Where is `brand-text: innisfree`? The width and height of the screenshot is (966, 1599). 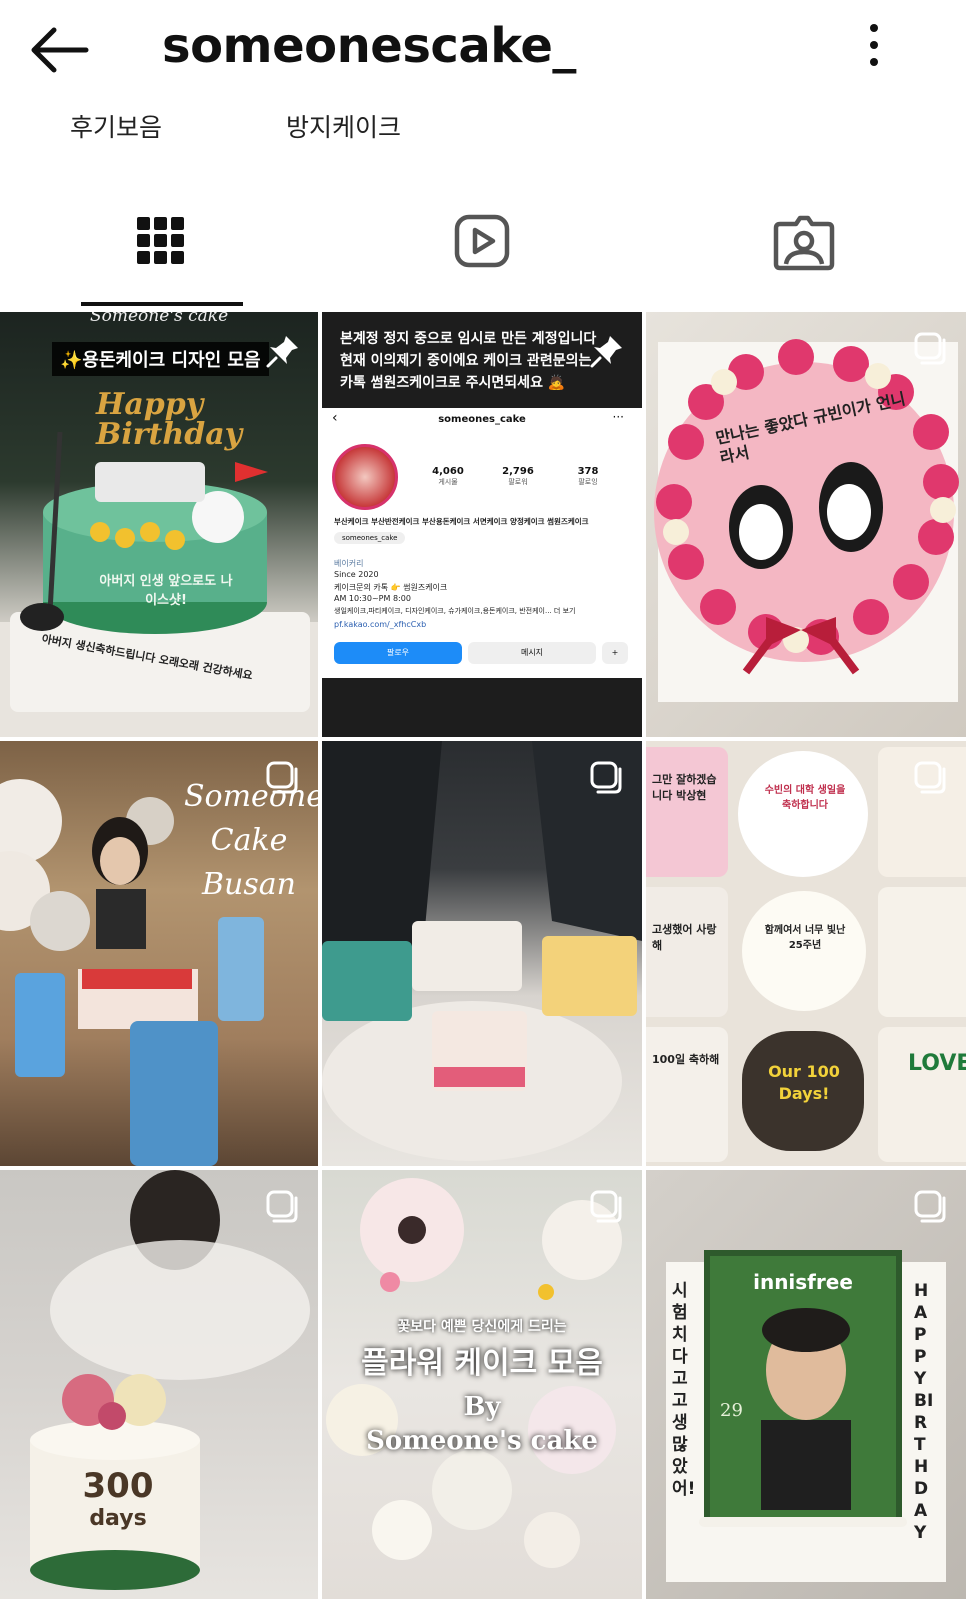 brand-text: innisfree is located at coordinates (803, 1282).